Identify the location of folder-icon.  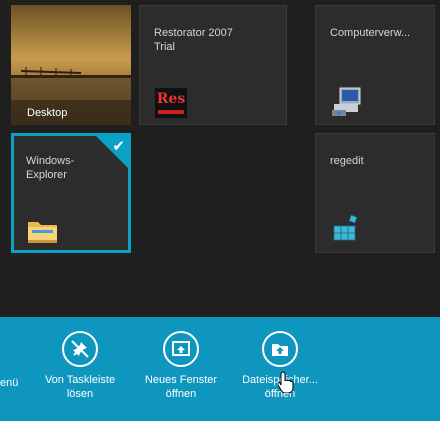
(42, 232).